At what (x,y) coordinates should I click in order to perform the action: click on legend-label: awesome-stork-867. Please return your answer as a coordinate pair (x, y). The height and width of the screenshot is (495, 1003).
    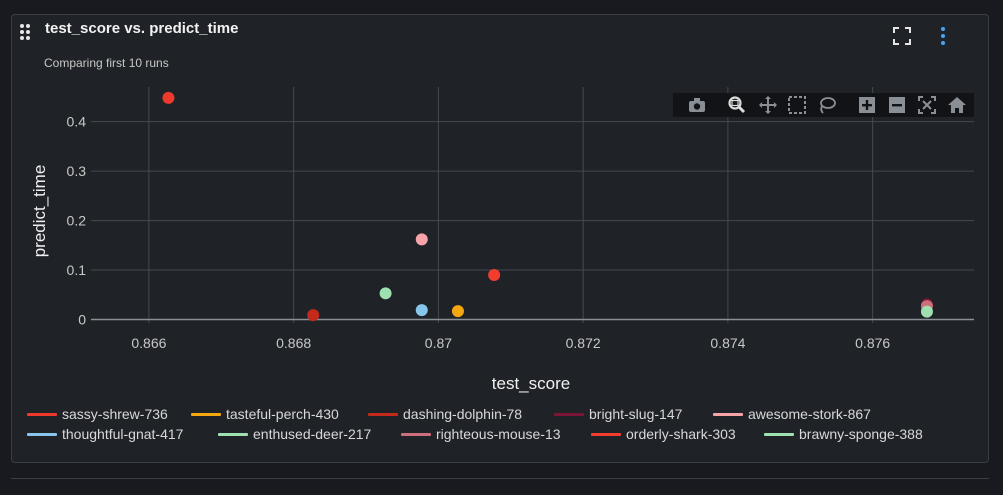
    Looking at the image, I should click on (809, 414).